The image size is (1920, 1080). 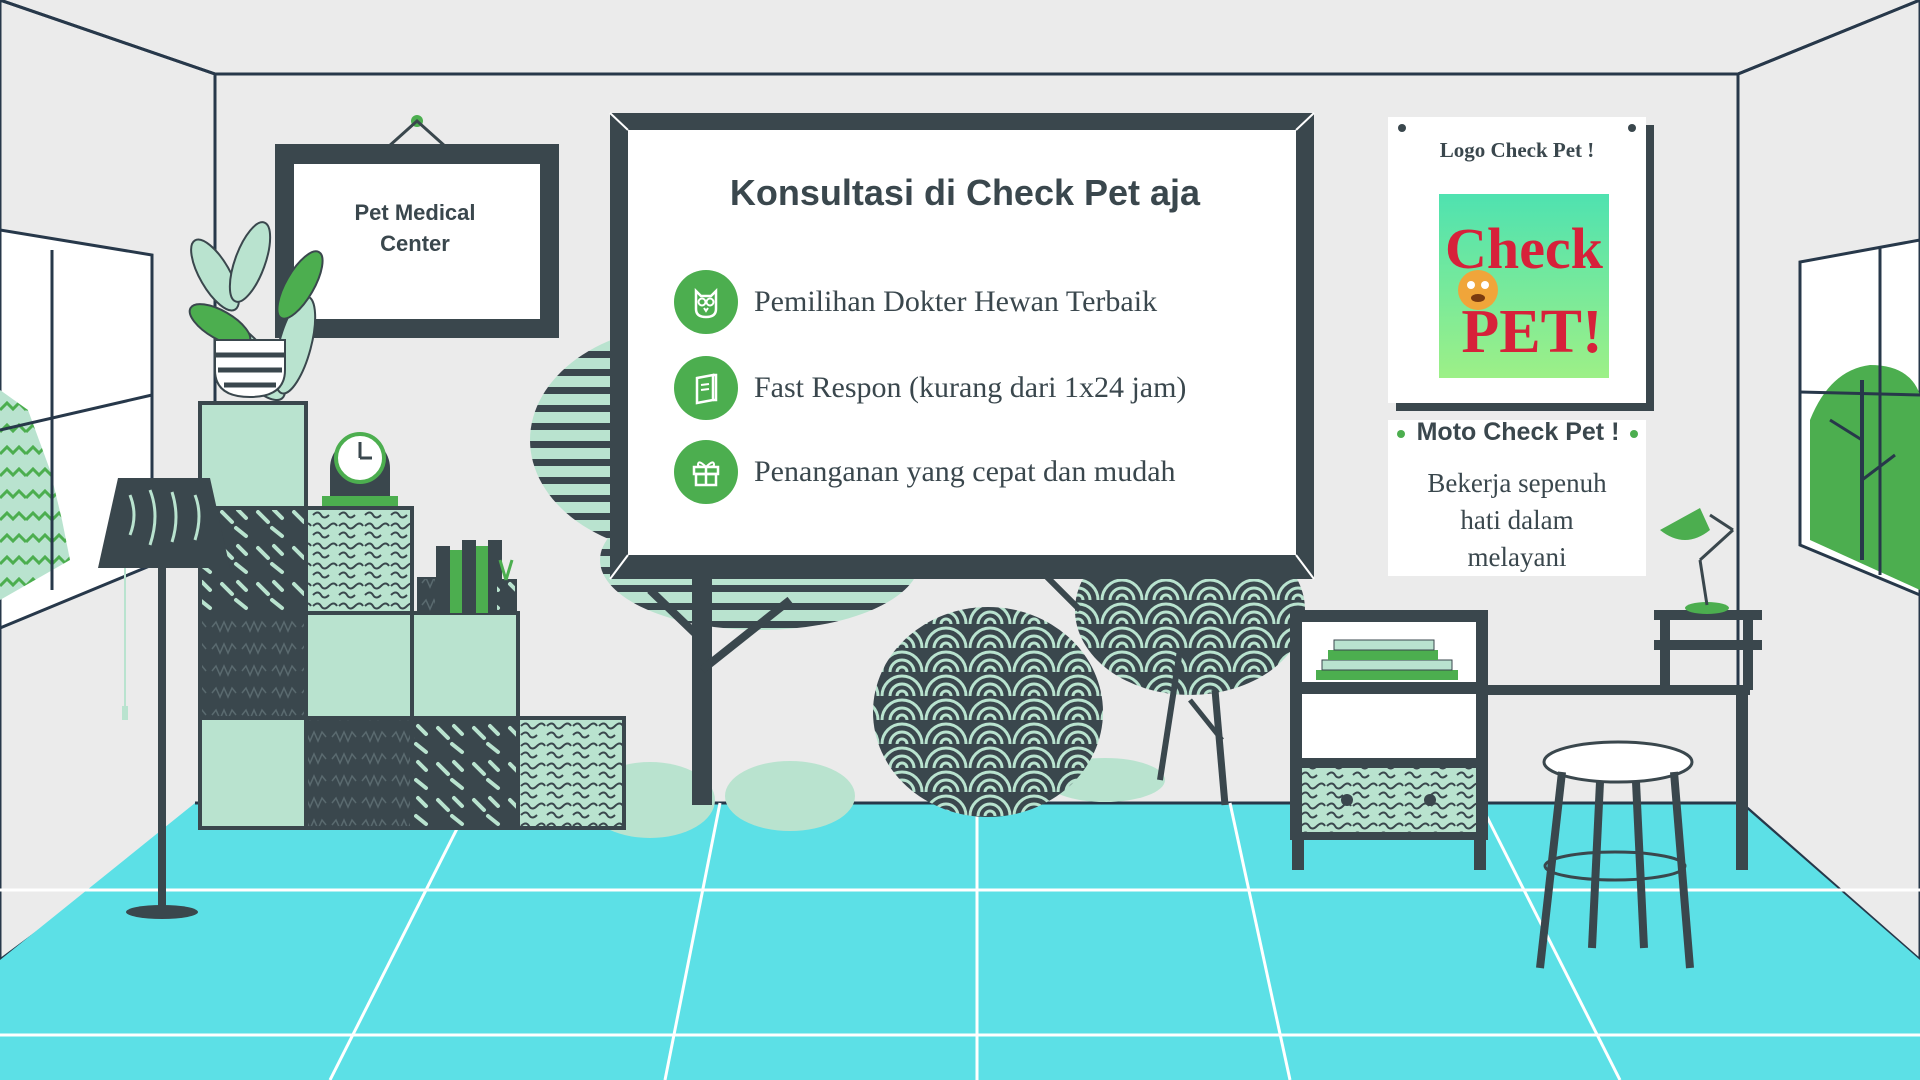 I want to click on frame-title-line2: Center, so click(x=415, y=243).